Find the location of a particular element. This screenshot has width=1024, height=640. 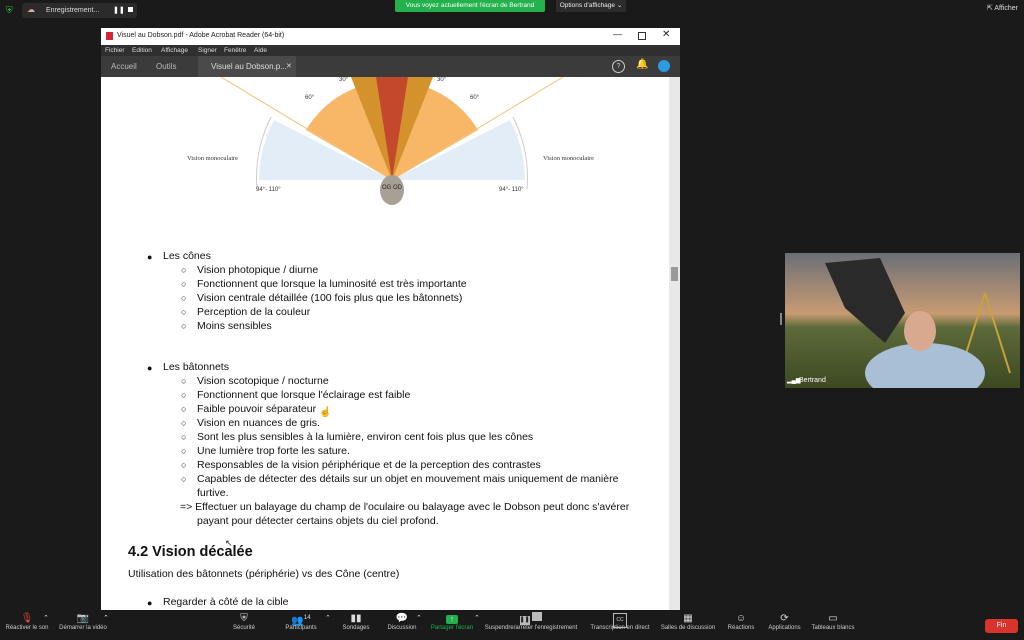

field-of-view-diagram is located at coordinates (392, 141).